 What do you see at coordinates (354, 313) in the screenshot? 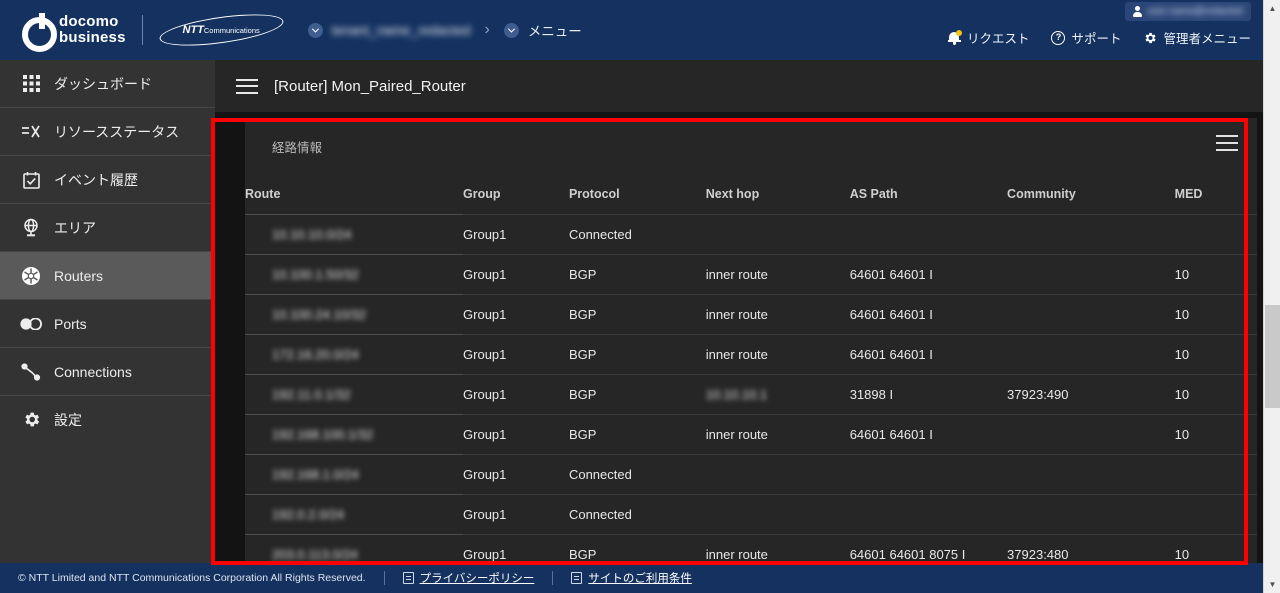
I see `cell-route: 10.100.24.10/32` at bounding box center [354, 313].